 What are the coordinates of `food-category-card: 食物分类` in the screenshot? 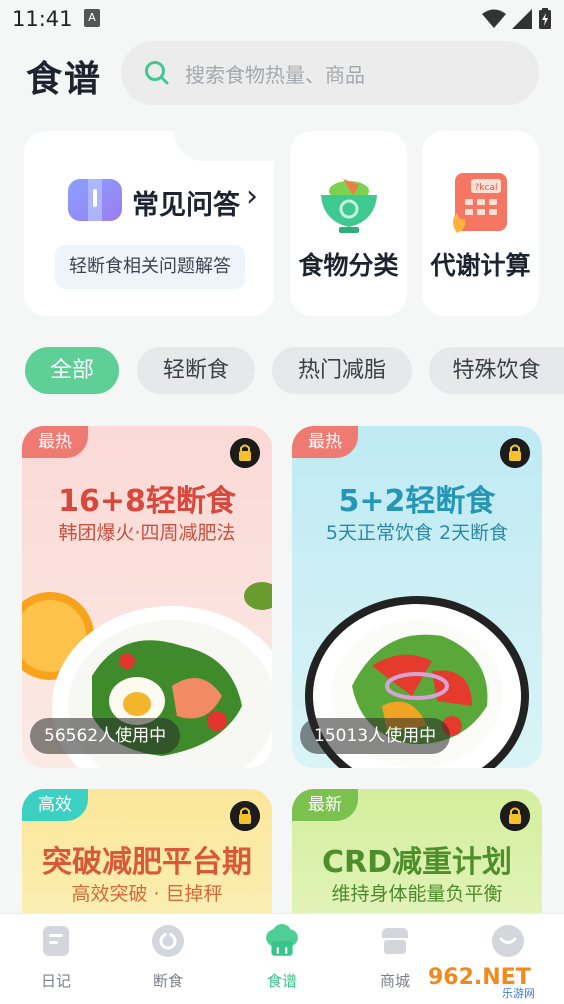 It's located at (348, 223).